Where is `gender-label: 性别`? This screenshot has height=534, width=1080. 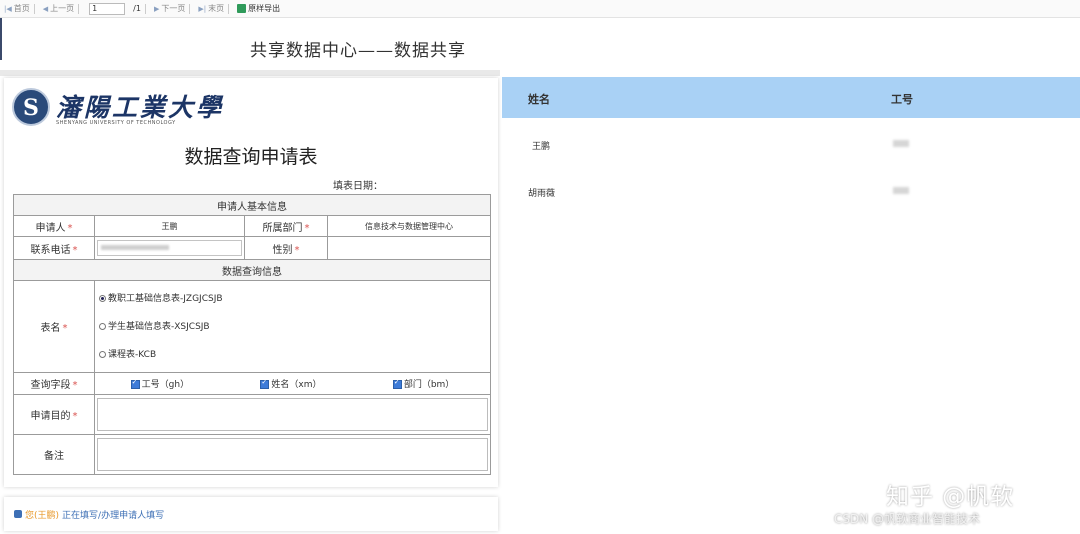 gender-label: 性别 is located at coordinates (282, 250).